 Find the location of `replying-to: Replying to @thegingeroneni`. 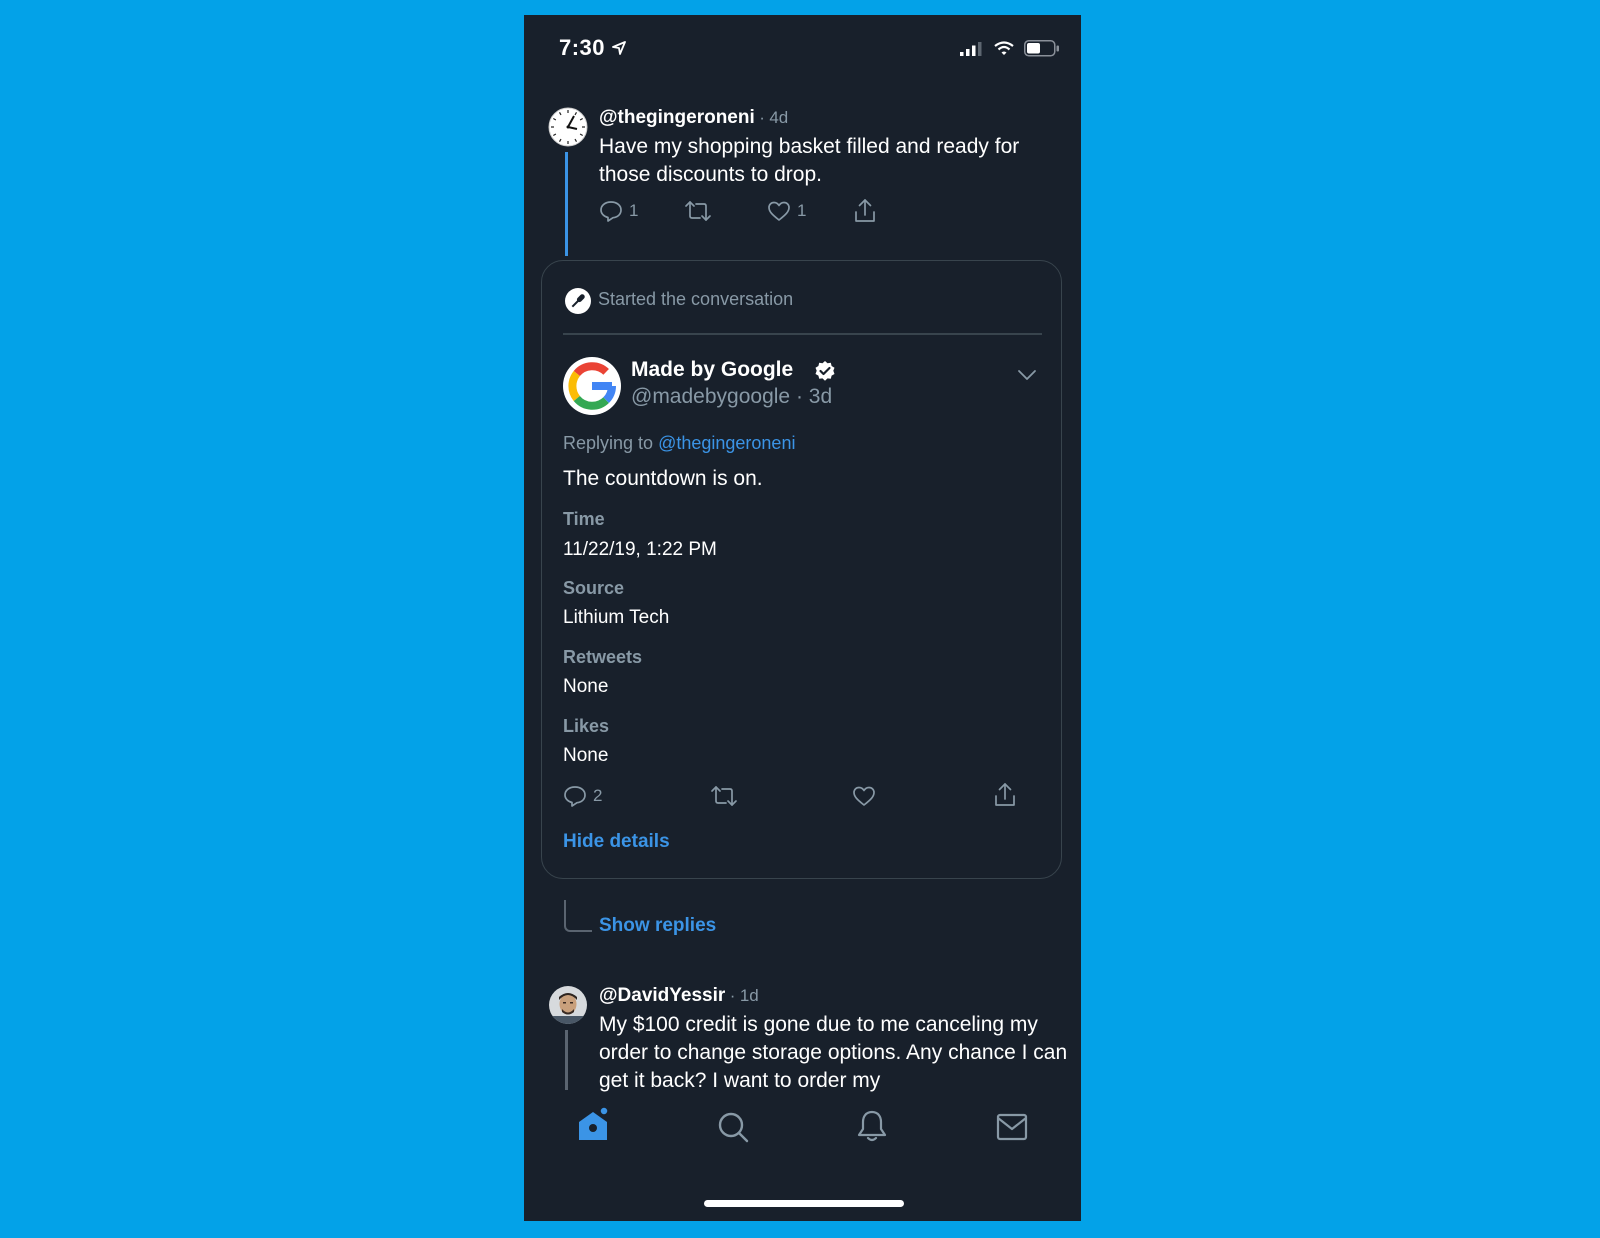

replying-to: Replying to @thegingeroneni is located at coordinates (679, 443).